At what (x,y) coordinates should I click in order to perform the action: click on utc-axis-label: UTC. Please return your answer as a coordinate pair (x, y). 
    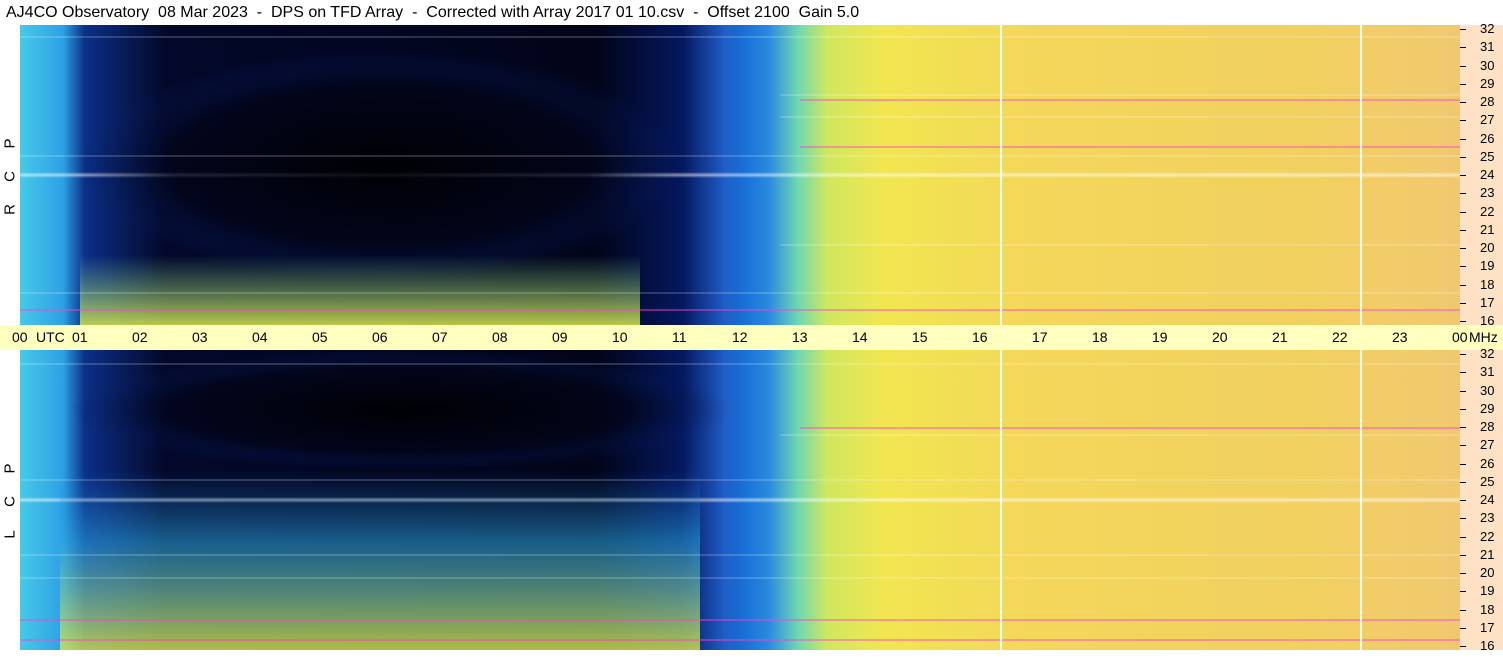
    Looking at the image, I should click on (50, 337).